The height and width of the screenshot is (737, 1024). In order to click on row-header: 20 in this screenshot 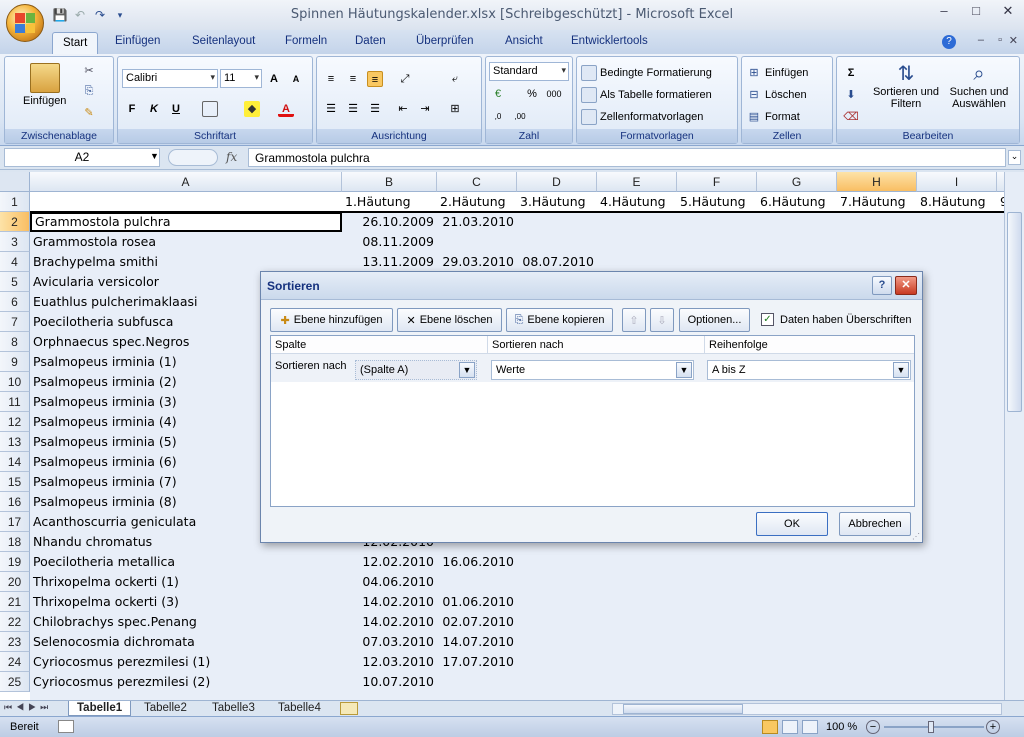, I will do `click(15, 582)`.